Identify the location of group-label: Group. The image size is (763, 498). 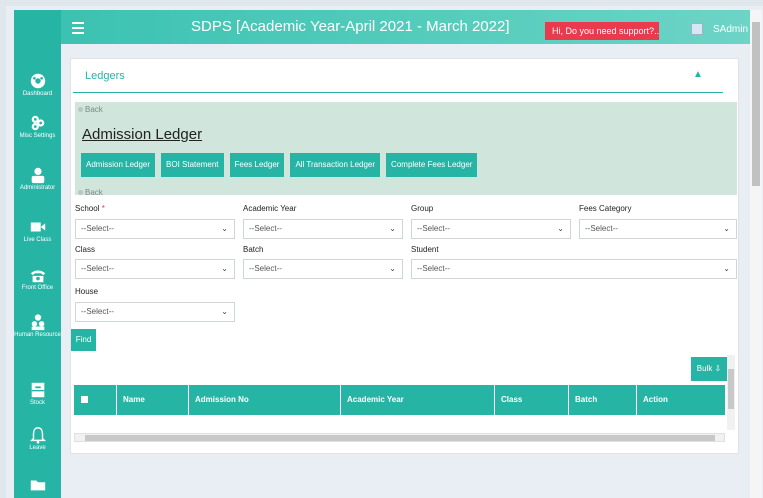
(422, 208).